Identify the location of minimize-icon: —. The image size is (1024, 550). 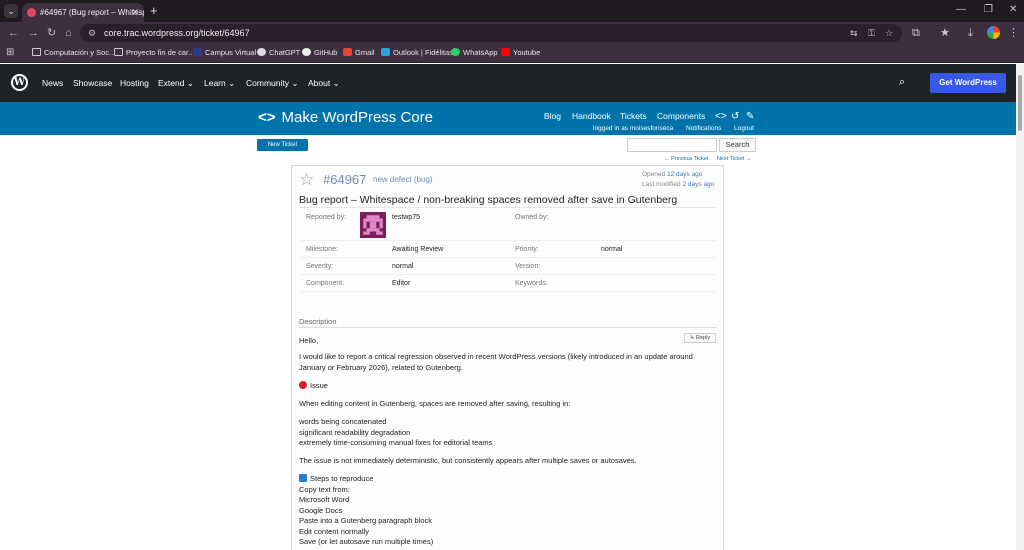
(961, 10).